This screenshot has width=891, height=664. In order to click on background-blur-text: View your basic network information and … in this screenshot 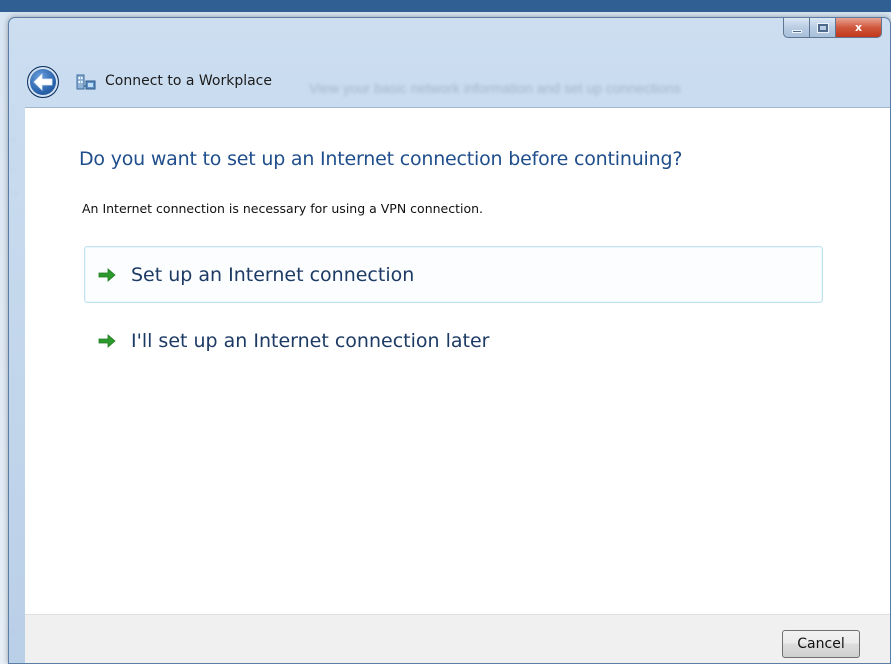, I will do `click(495, 88)`.